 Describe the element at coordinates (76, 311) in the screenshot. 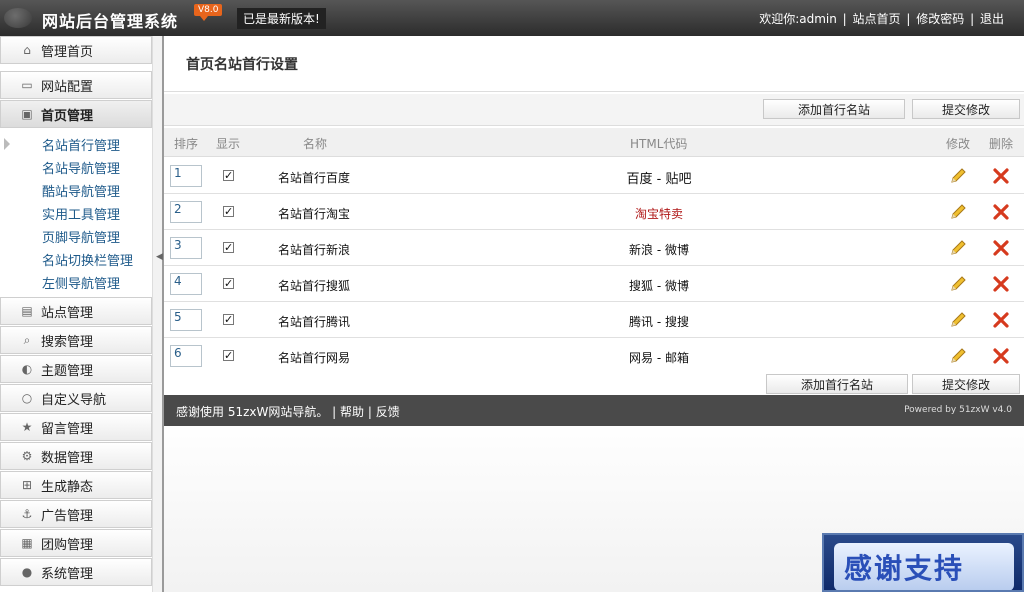

I see `sidebar-item-site-management: ▤ 站点管理` at that location.